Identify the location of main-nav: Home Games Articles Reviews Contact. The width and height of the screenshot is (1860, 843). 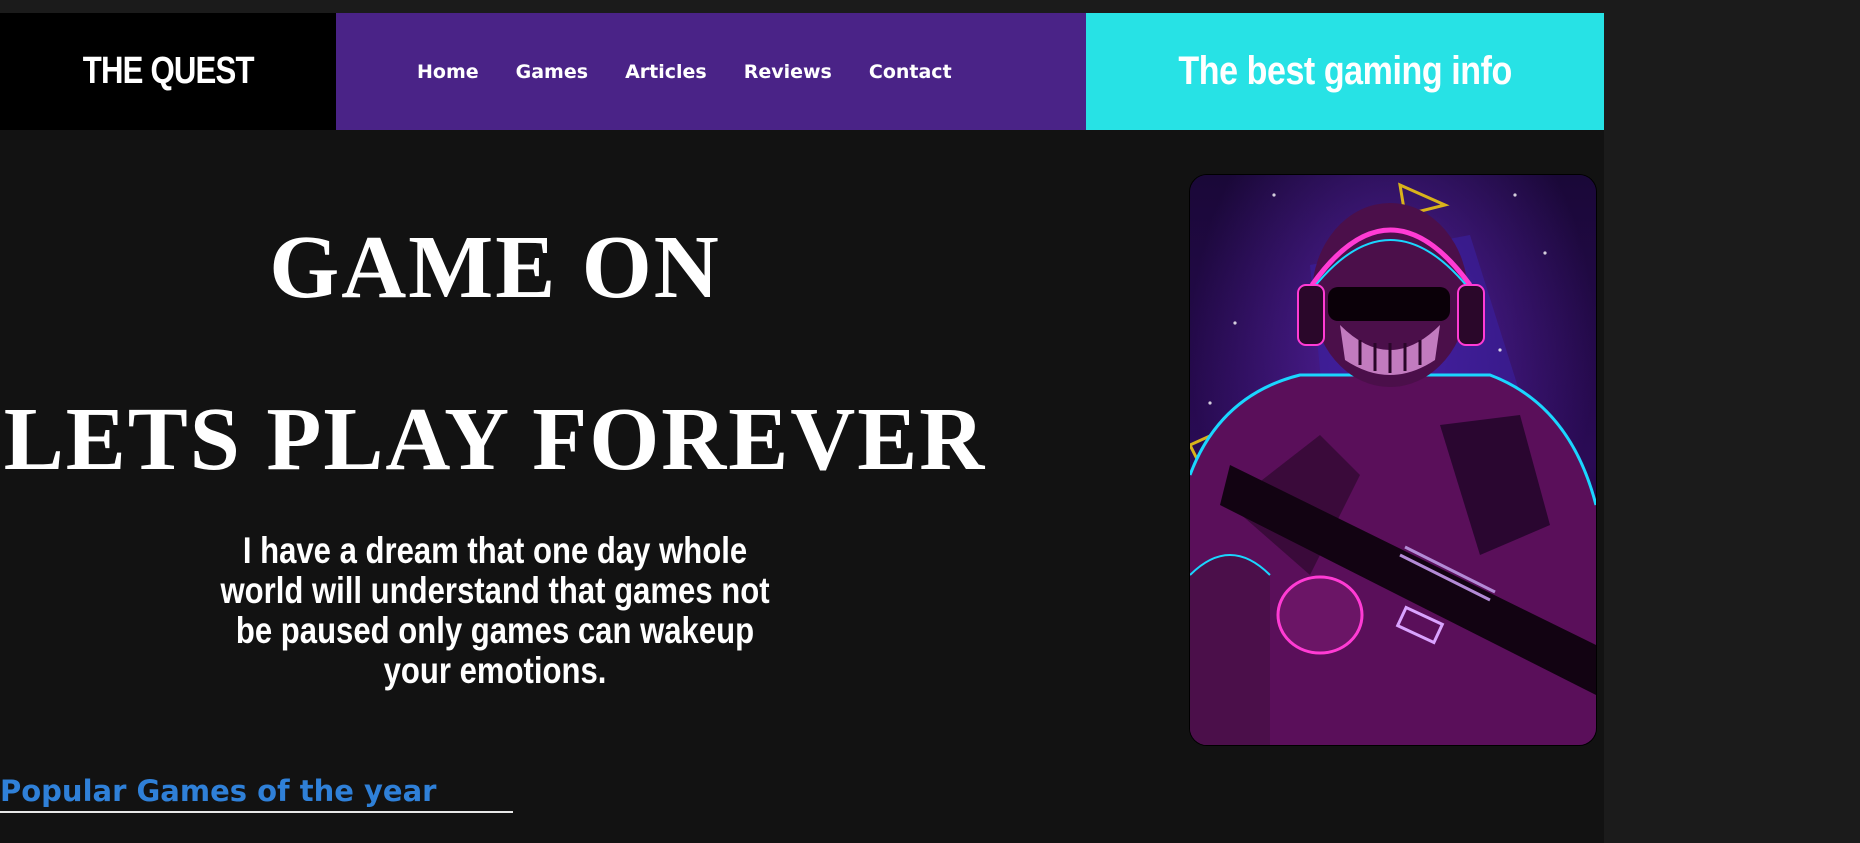
(711, 71).